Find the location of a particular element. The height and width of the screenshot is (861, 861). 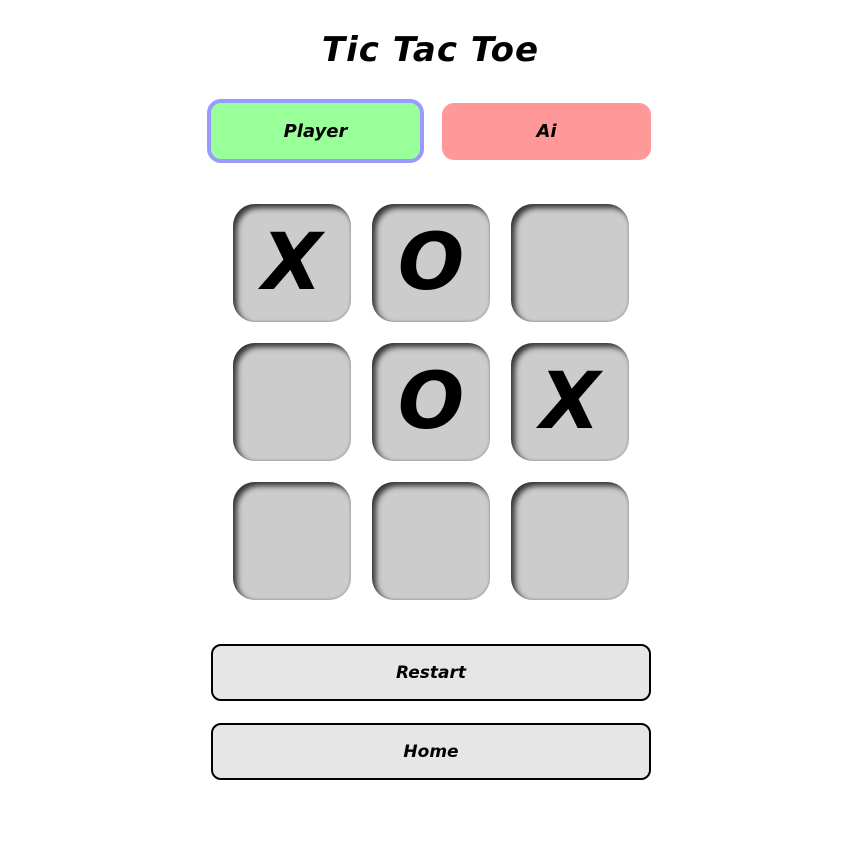

board-cell-1: X is located at coordinates (292, 263).